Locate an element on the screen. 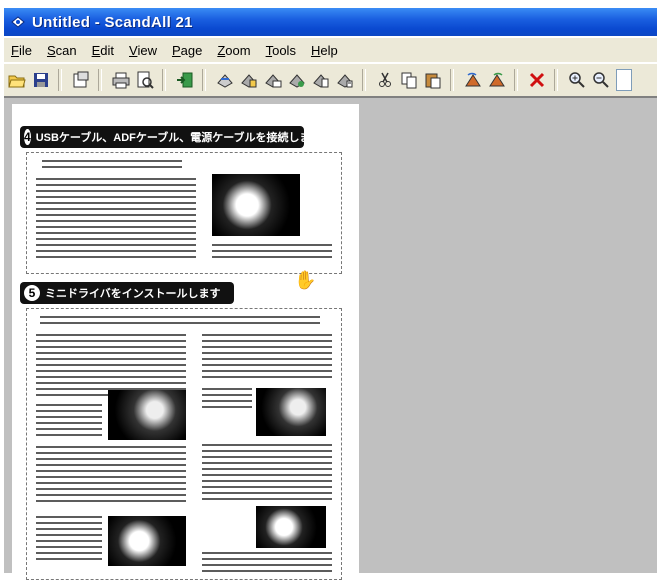  zoom-level-input is located at coordinates (624, 80).